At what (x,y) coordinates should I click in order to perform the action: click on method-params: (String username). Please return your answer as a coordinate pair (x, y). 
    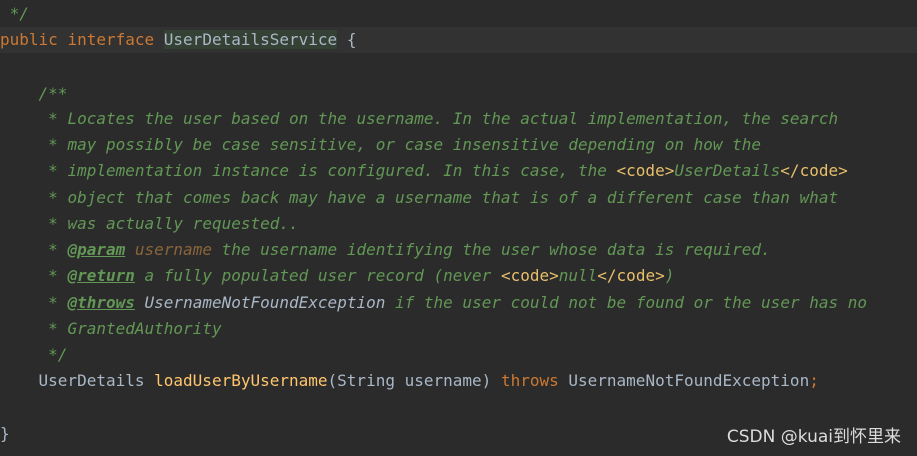
    Looking at the image, I should click on (409, 380).